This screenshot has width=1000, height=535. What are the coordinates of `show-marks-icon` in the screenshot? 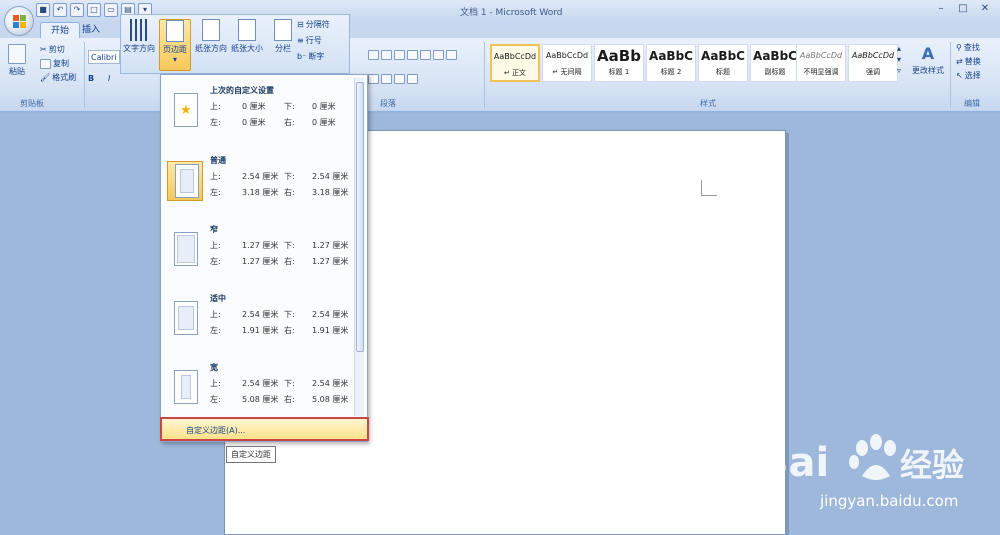 It's located at (451, 55).